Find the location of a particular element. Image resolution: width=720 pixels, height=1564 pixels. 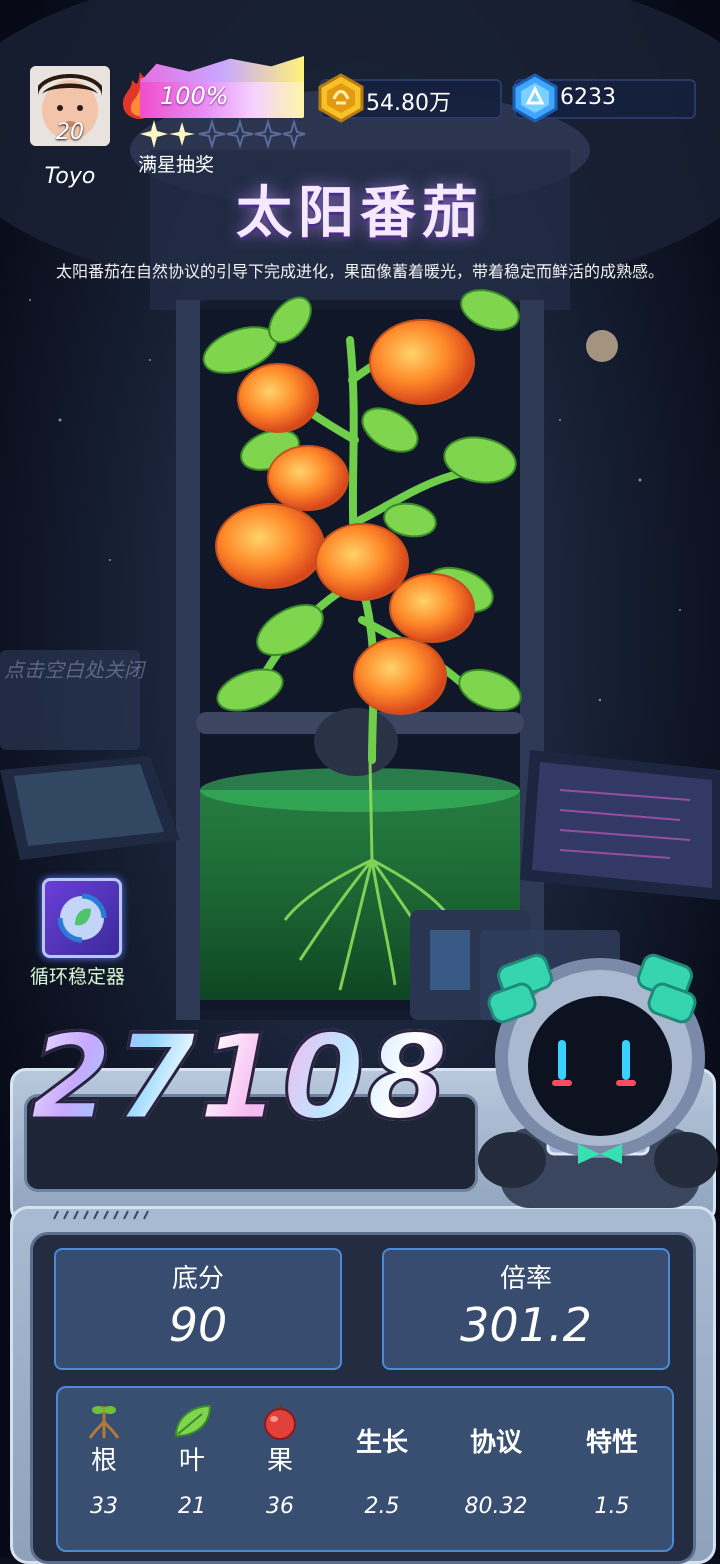

cycle-stabilizer-button is located at coordinates (82, 918).